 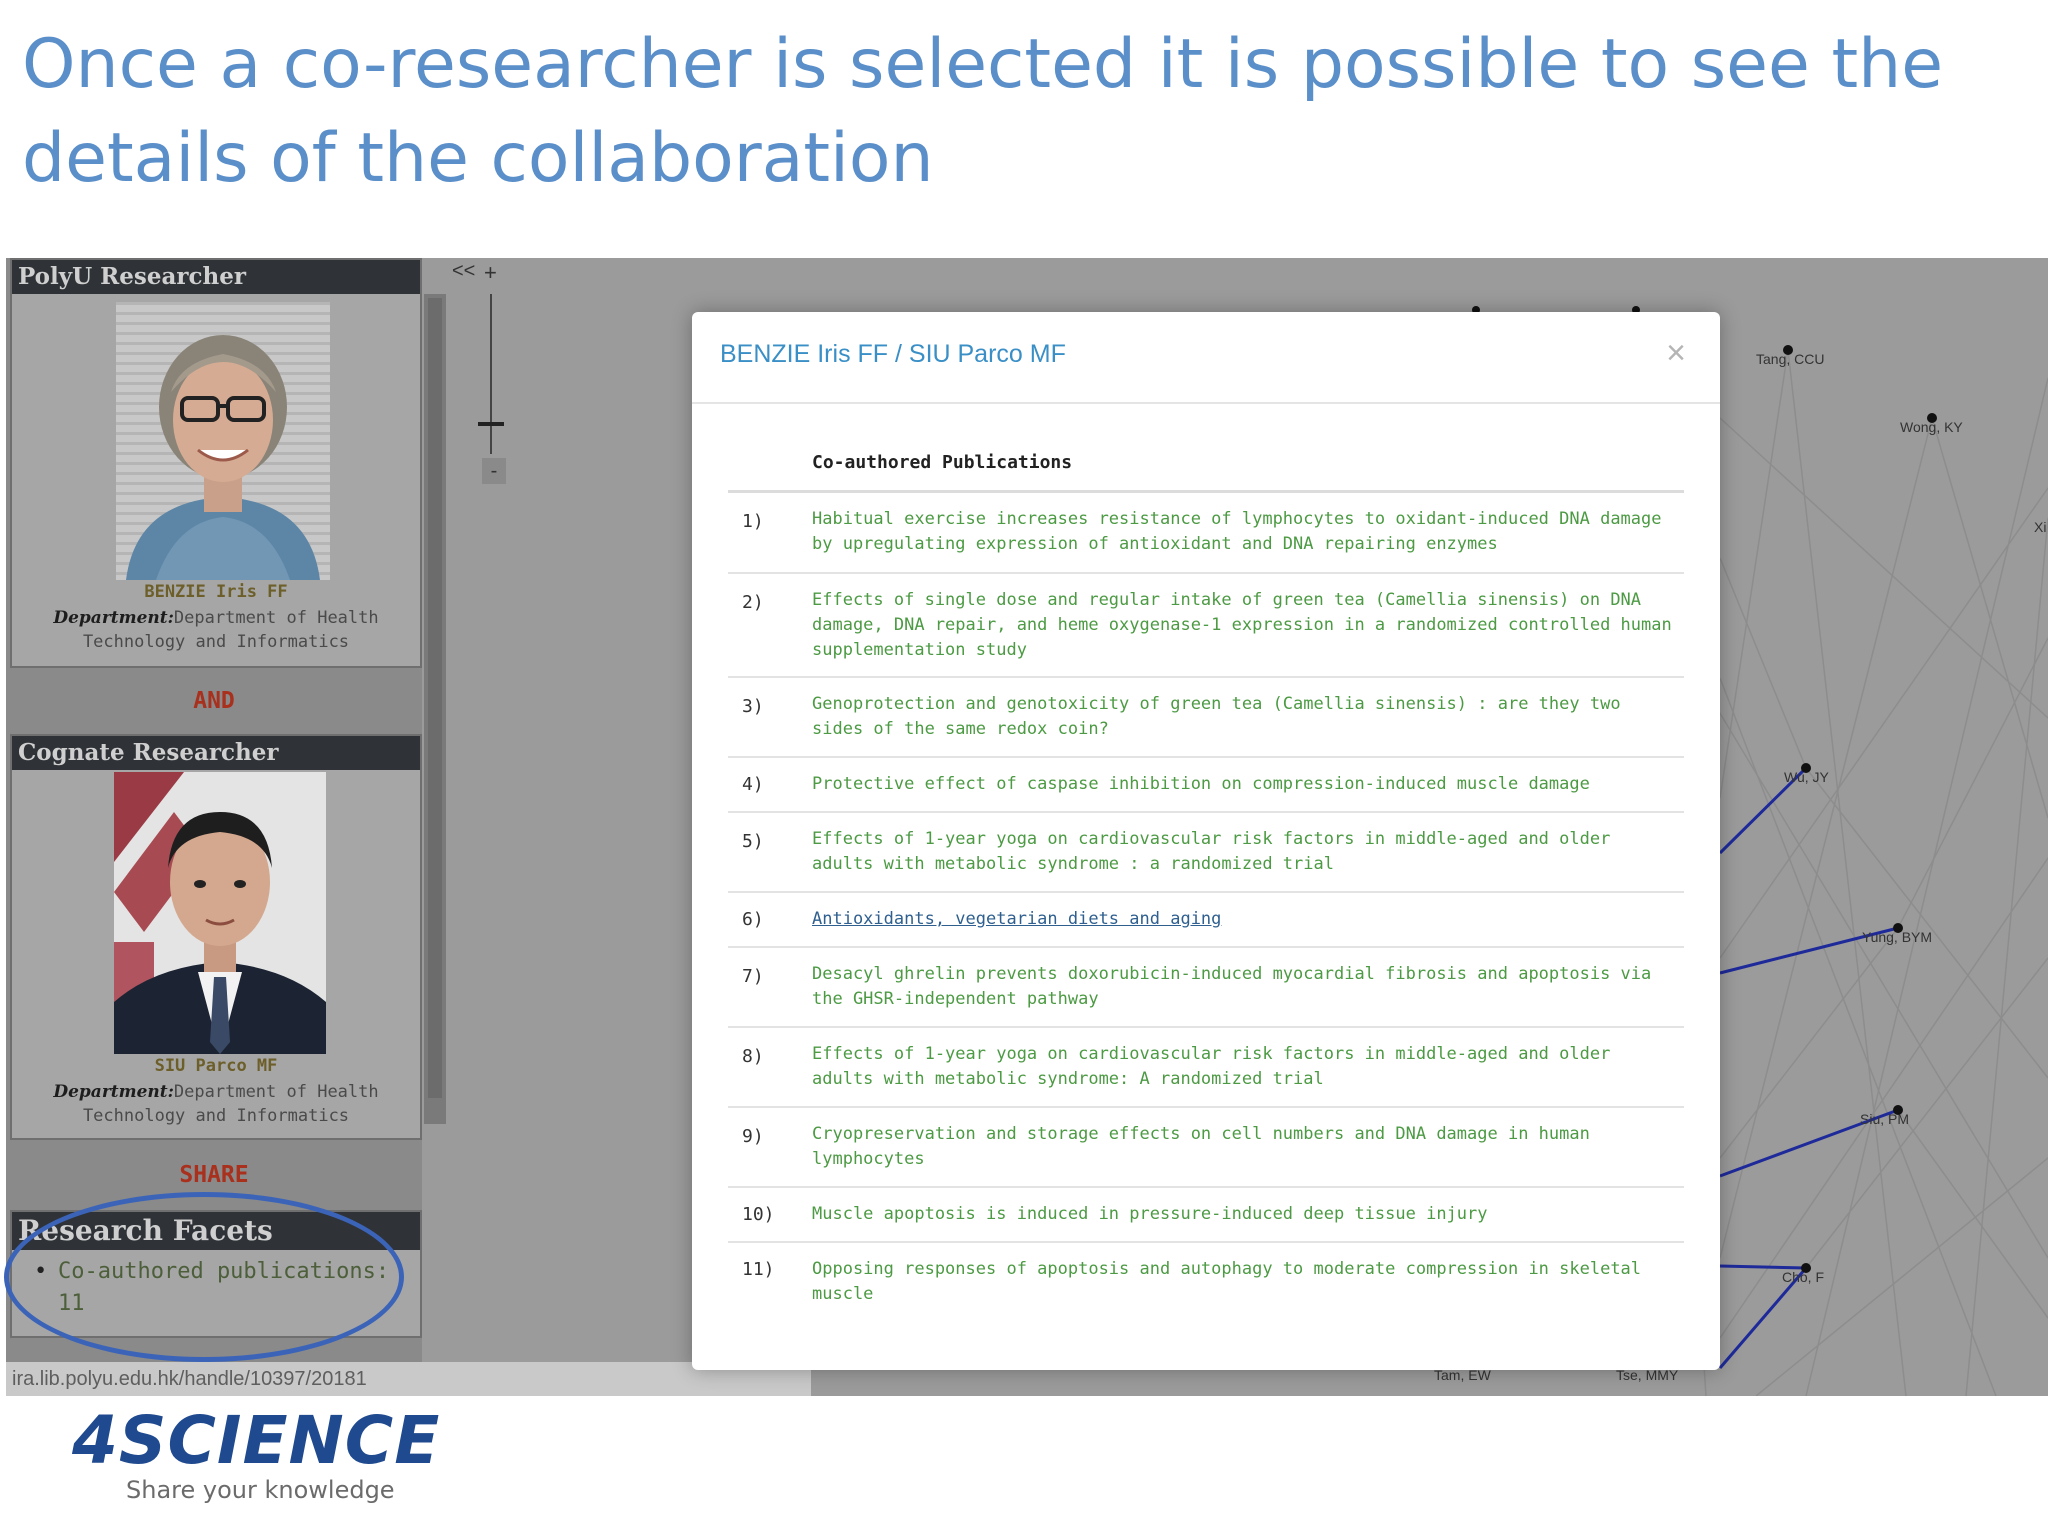 I want to click on publication-number: 9), so click(x=753, y=1136).